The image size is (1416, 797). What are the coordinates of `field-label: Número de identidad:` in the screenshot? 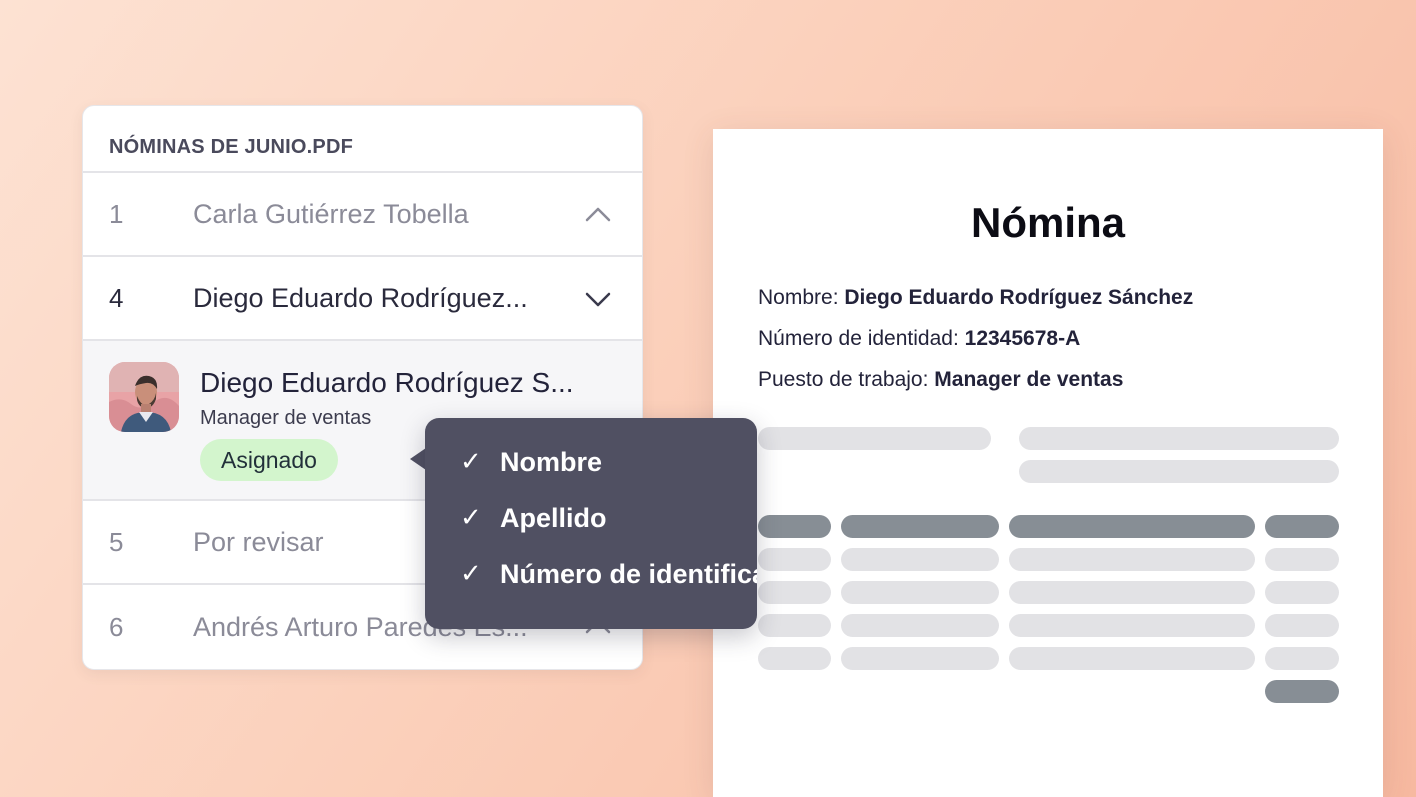 It's located at (861, 338).